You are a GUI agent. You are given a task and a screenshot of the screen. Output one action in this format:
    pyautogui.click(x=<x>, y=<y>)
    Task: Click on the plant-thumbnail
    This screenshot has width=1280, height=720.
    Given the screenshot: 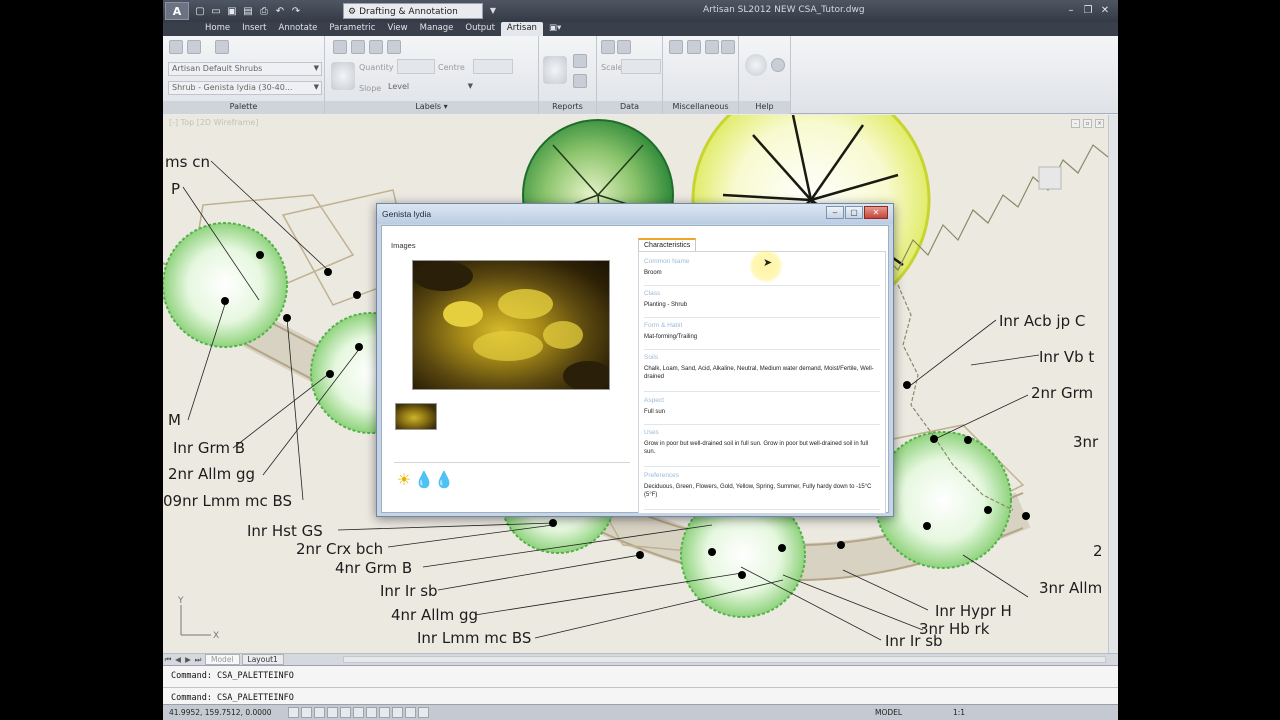 What is the action you would take?
    pyautogui.click(x=416, y=416)
    